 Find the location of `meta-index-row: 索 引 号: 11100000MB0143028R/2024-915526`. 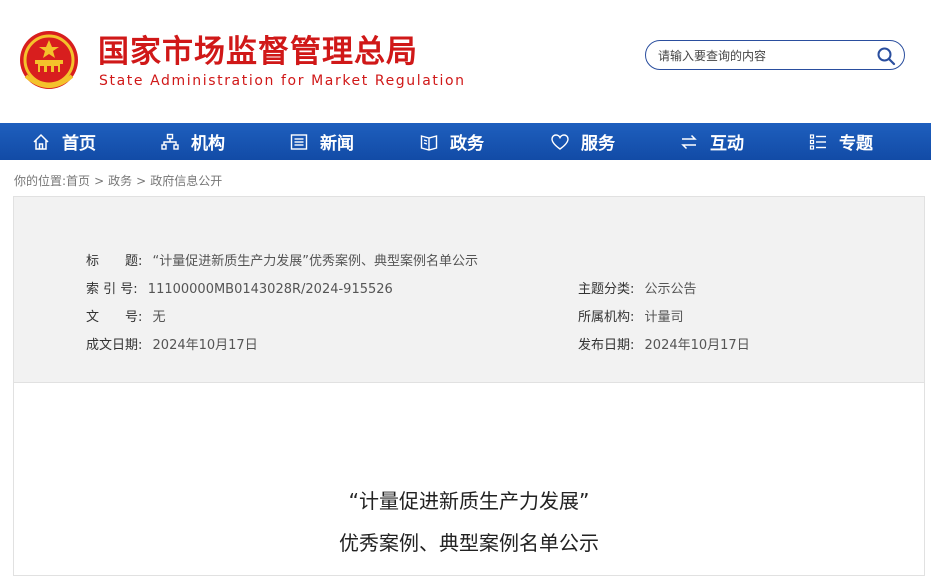

meta-index-row: 索 引 号: 11100000MB0143028R/2024-915526 is located at coordinates (239, 290).